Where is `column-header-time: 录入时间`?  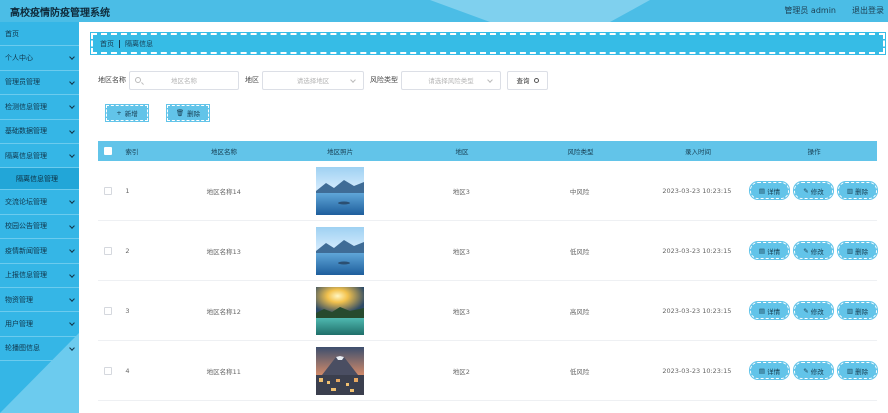 column-header-time: 录入时间 is located at coordinates (698, 152).